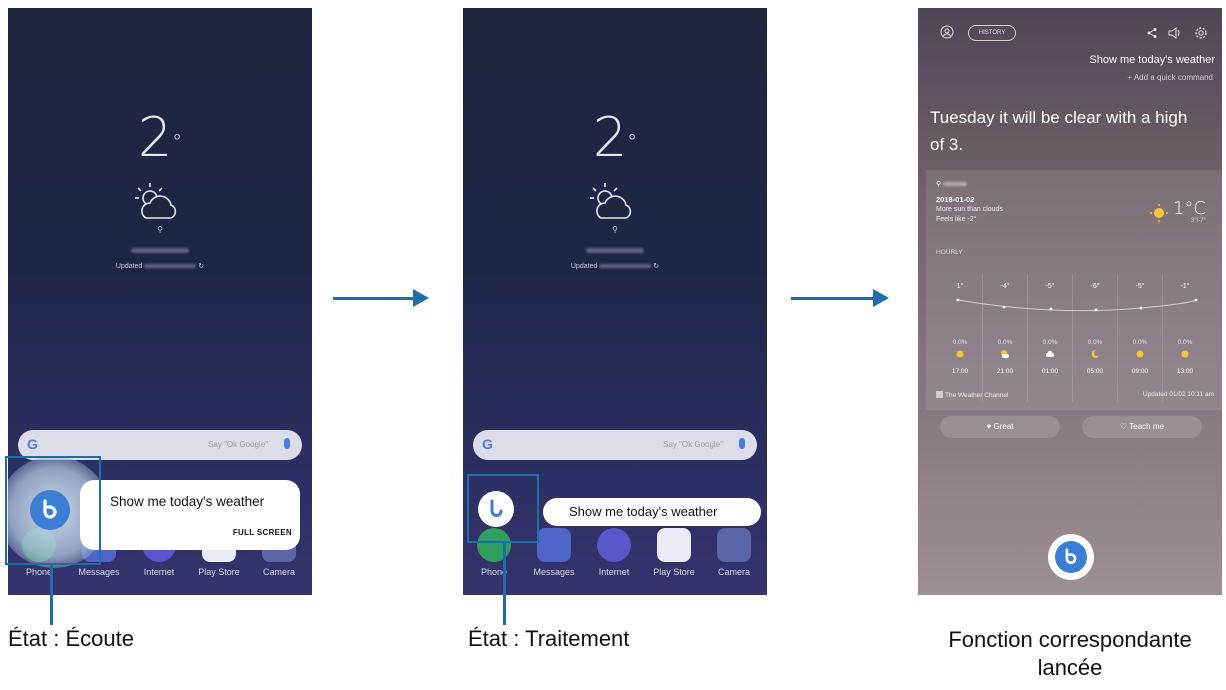 The height and width of the screenshot is (690, 1226). I want to click on hourly-item: -5° 0.0% 01:00, so click(1050, 329).